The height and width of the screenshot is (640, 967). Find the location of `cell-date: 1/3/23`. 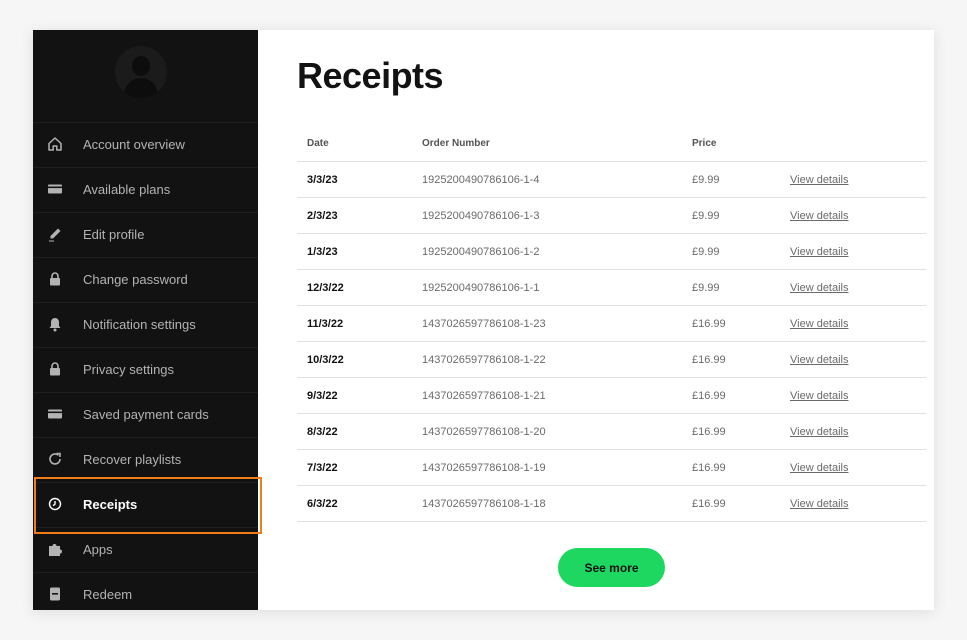

cell-date: 1/3/23 is located at coordinates (354, 251).